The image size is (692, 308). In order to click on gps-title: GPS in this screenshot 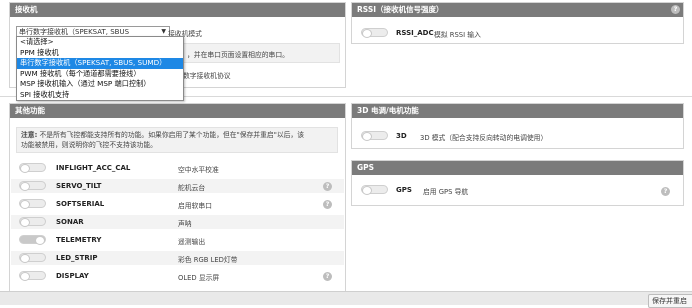, I will do `click(517, 168)`.